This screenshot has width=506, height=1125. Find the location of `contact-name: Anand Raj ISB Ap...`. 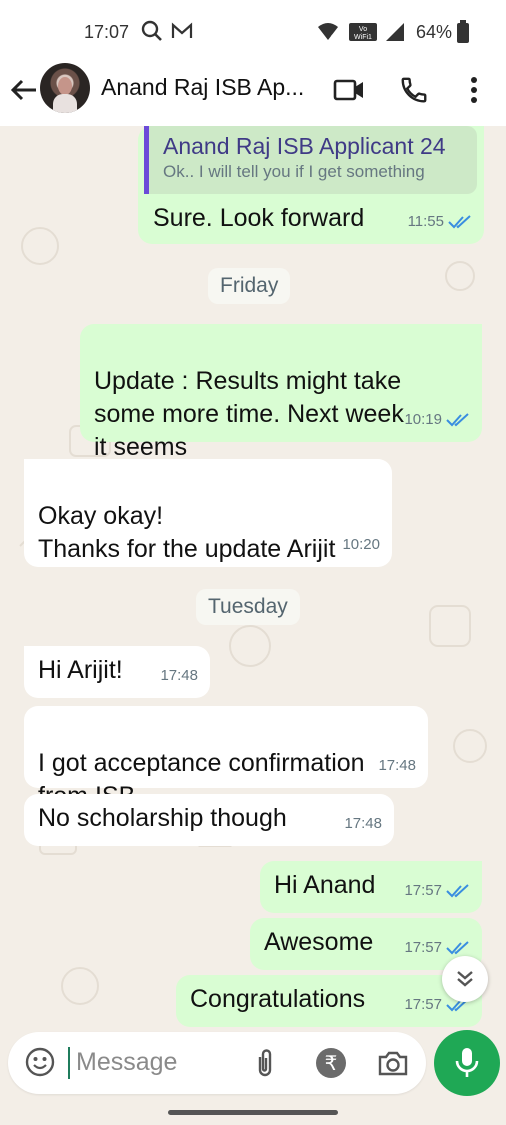

contact-name: Anand Raj ISB Ap... is located at coordinates (202, 87).